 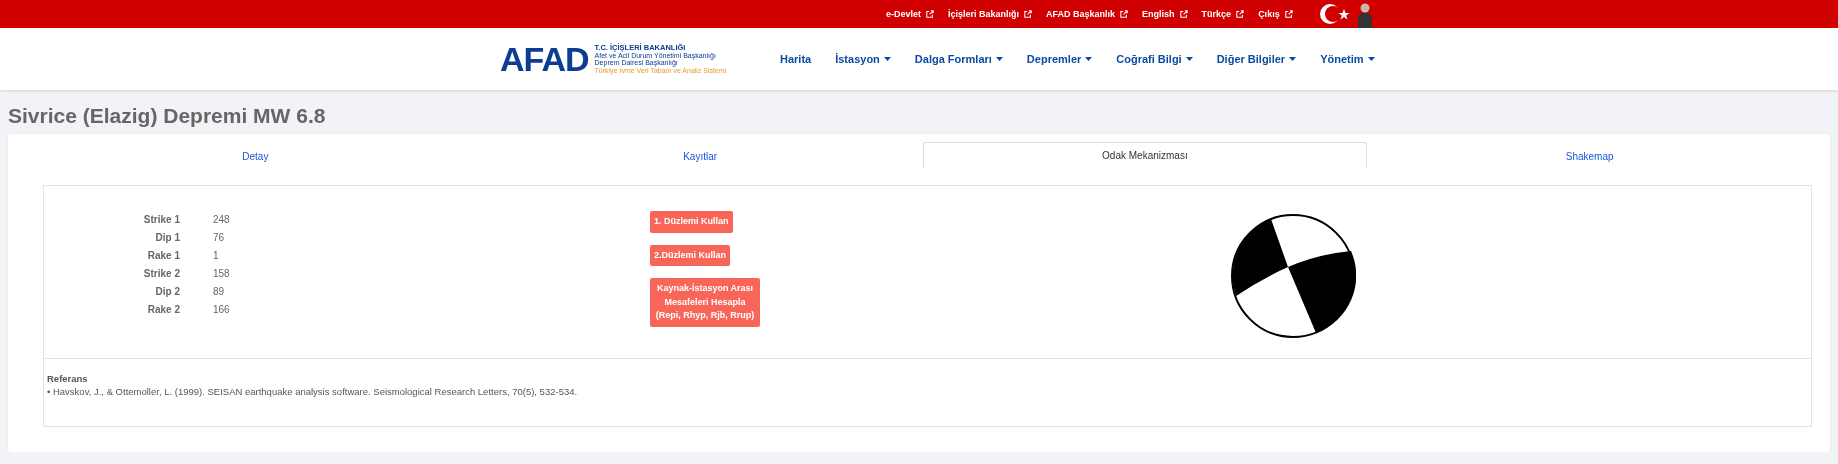 I want to click on parameter-label: Rake 2, so click(x=163, y=309).